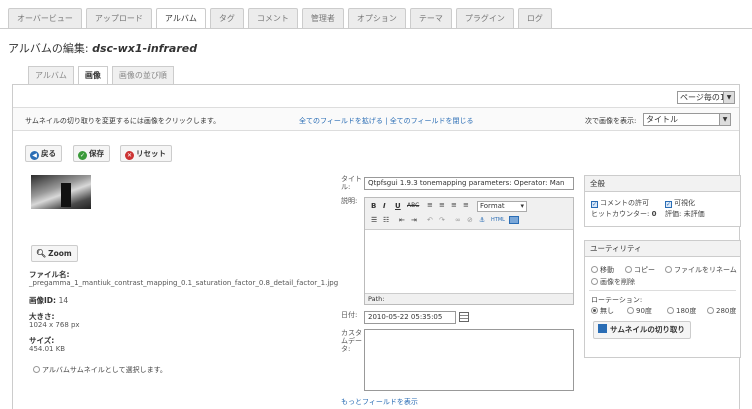  I want to click on rotate-270-radio, so click(710, 310).